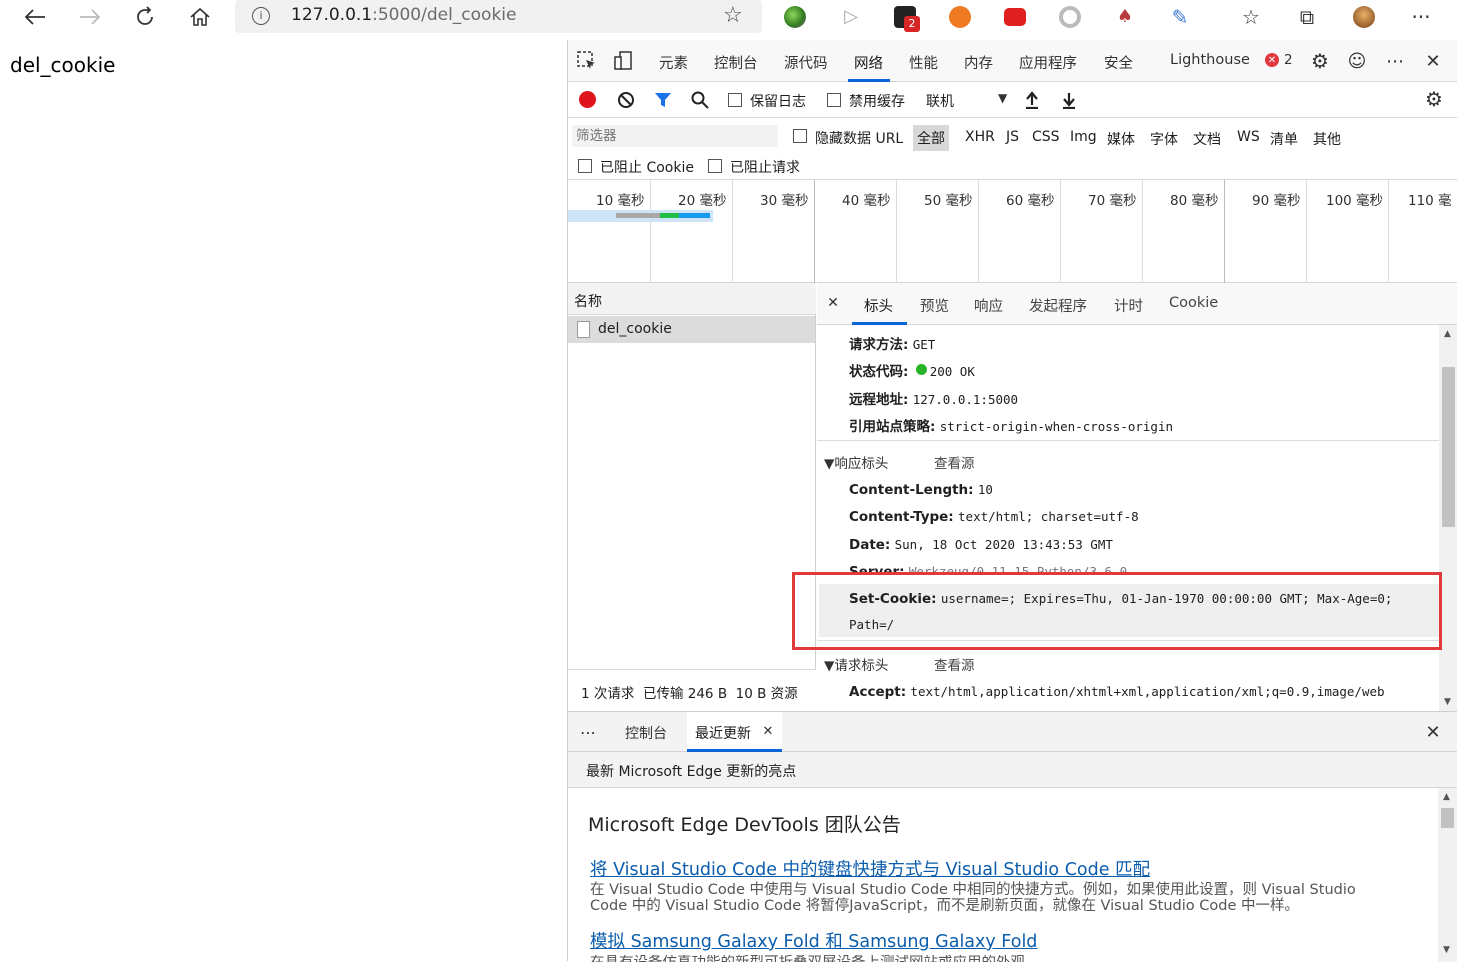  What do you see at coordinates (912, 370) in the screenshot?
I see `header-row: 状态代码: 200 OK` at bounding box center [912, 370].